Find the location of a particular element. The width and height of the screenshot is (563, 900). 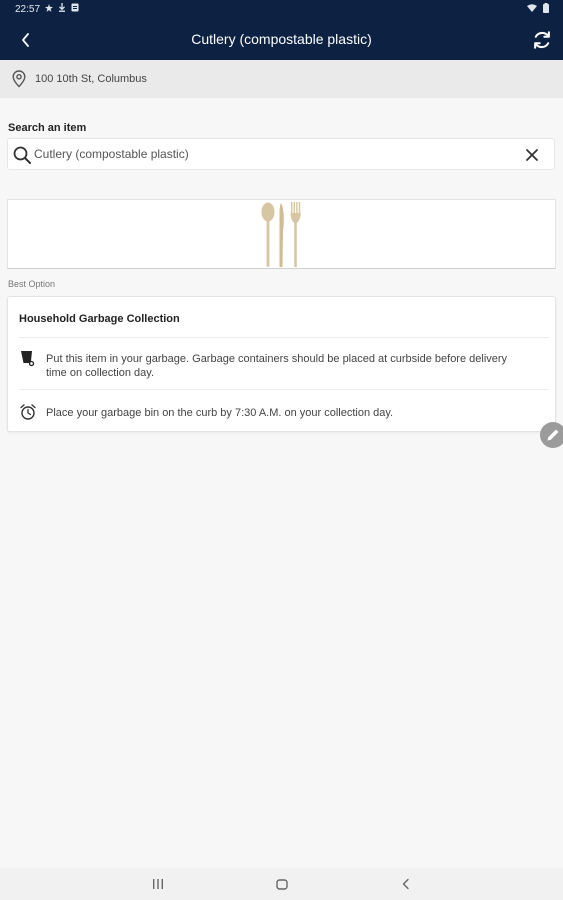

pencil-icon is located at coordinates (553, 435).